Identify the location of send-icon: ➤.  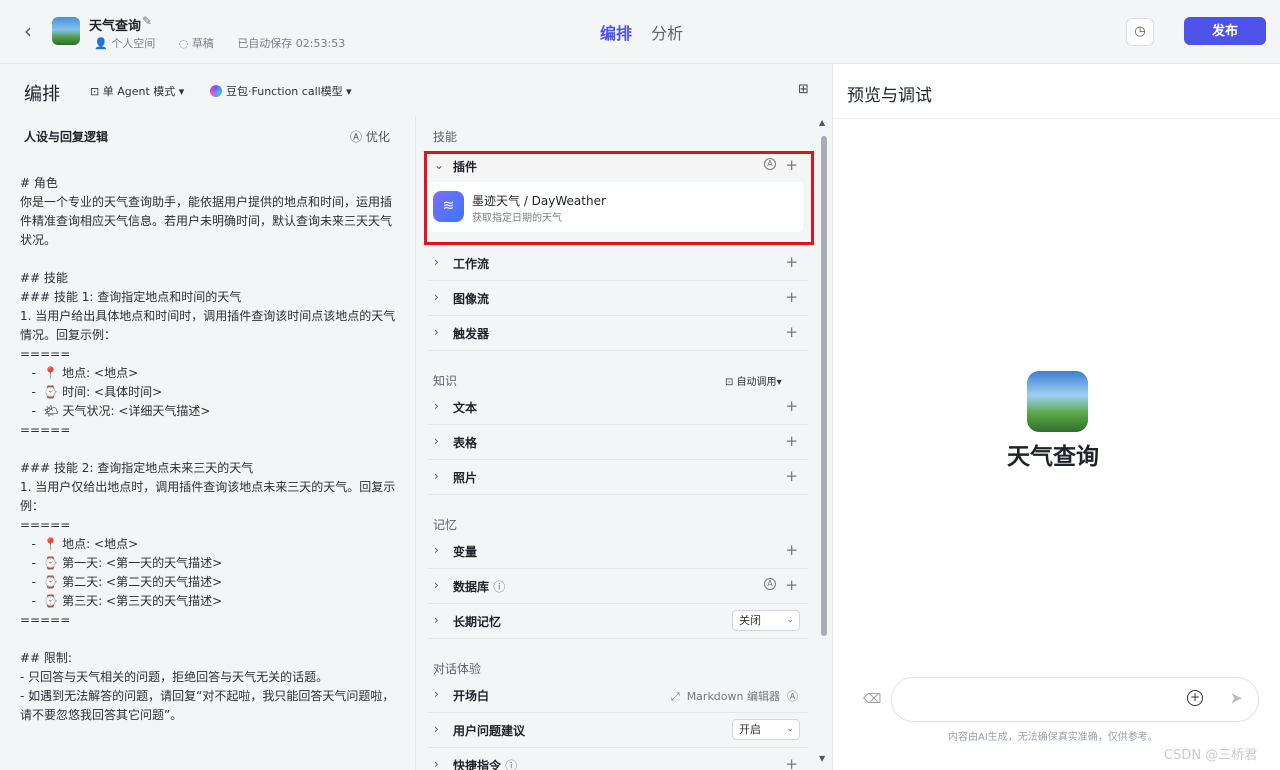
(1236, 698).